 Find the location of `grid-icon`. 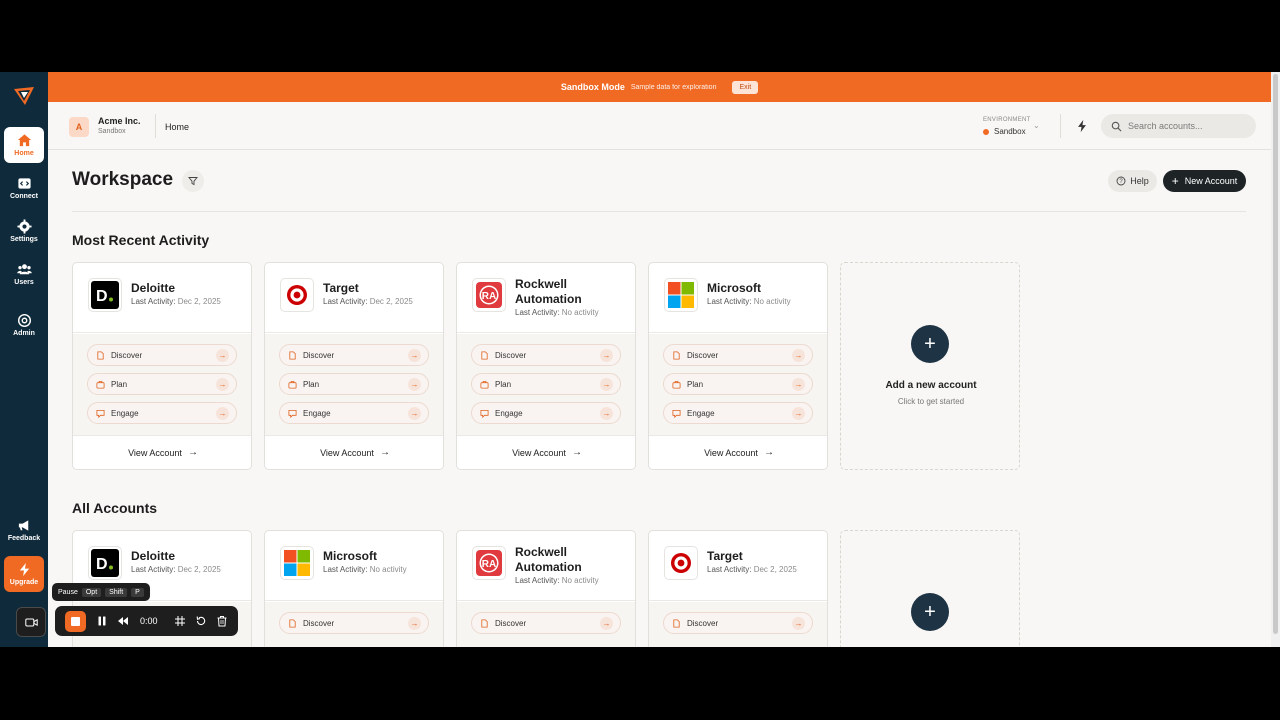

grid-icon is located at coordinates (180, 621).